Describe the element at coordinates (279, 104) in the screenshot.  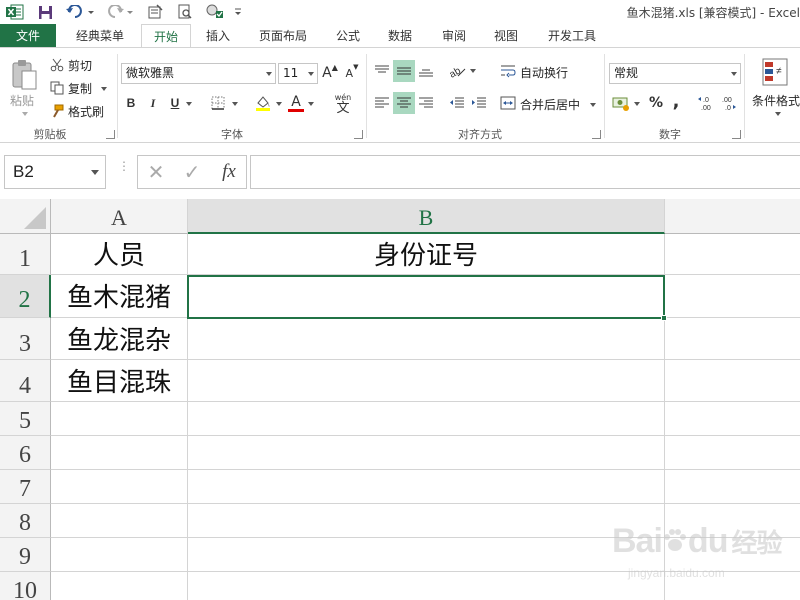
I see `fill-color-dropdown-icon` at that location.